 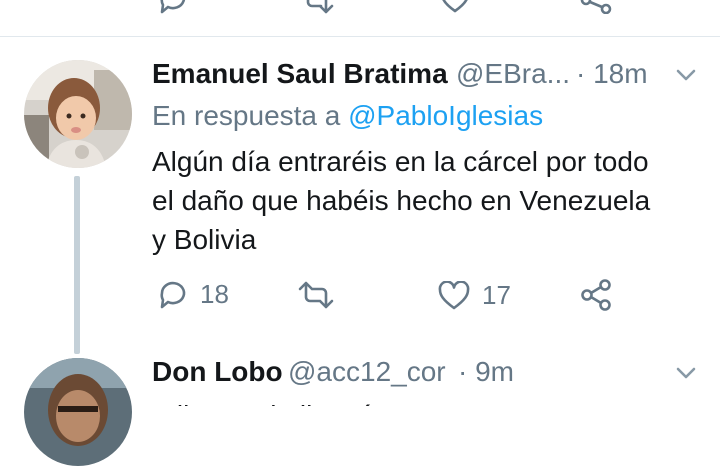 What do you see at coordinates (193, 294) in the screenshot?
I see `reply-button: 18` at bounding box center [193, 294].